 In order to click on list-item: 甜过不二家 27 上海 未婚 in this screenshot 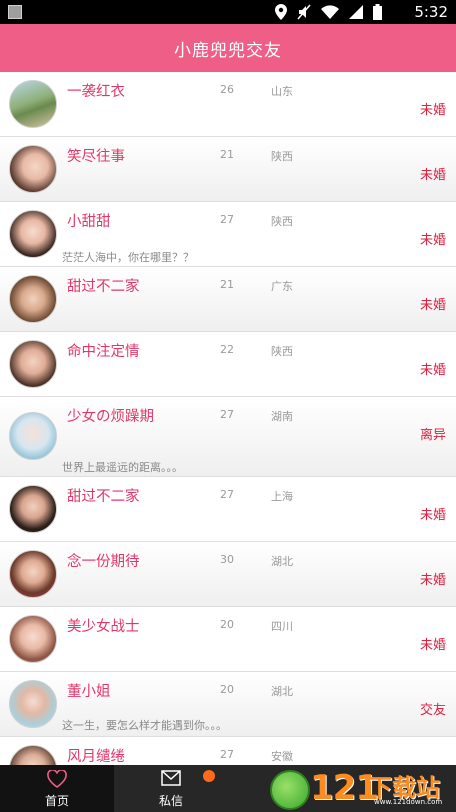, I will do `click(228, 509)`.